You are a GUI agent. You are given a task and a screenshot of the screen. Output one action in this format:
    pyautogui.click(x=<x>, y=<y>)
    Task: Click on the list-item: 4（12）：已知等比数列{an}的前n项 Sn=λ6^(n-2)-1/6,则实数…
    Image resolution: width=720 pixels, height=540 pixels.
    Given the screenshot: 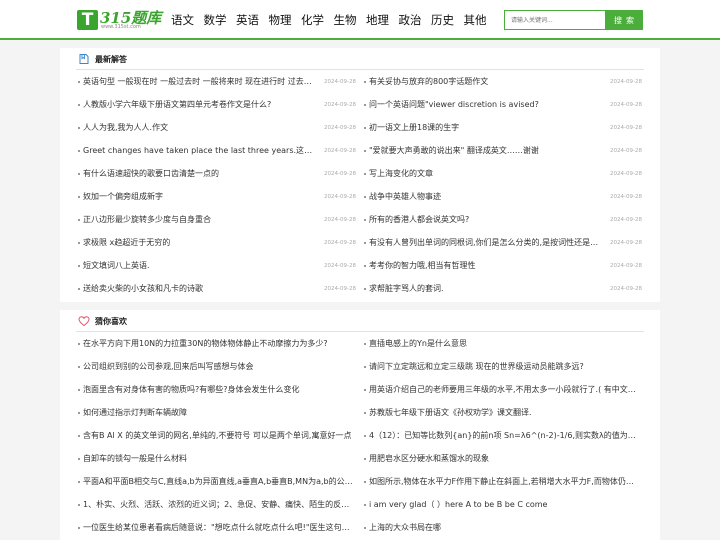 What is the action you would take?
    pyautogui.click(x=502, y=439)
    